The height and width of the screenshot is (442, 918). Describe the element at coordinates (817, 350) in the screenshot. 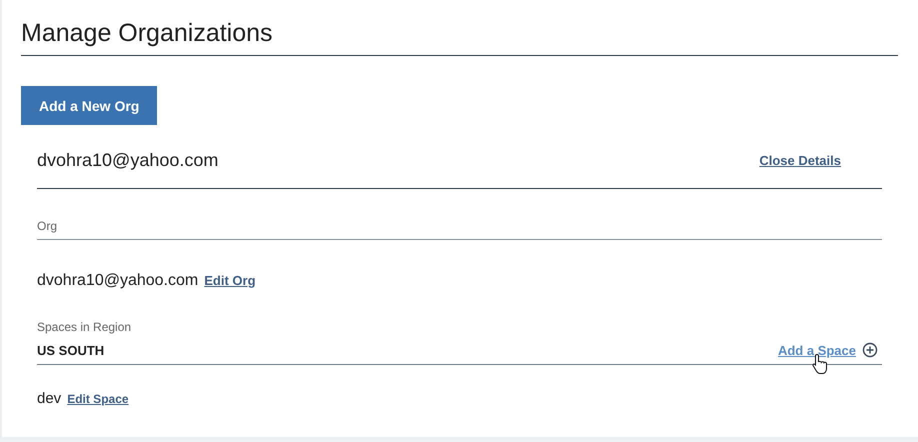

I see `add-space-link: Add a Space` at that location.